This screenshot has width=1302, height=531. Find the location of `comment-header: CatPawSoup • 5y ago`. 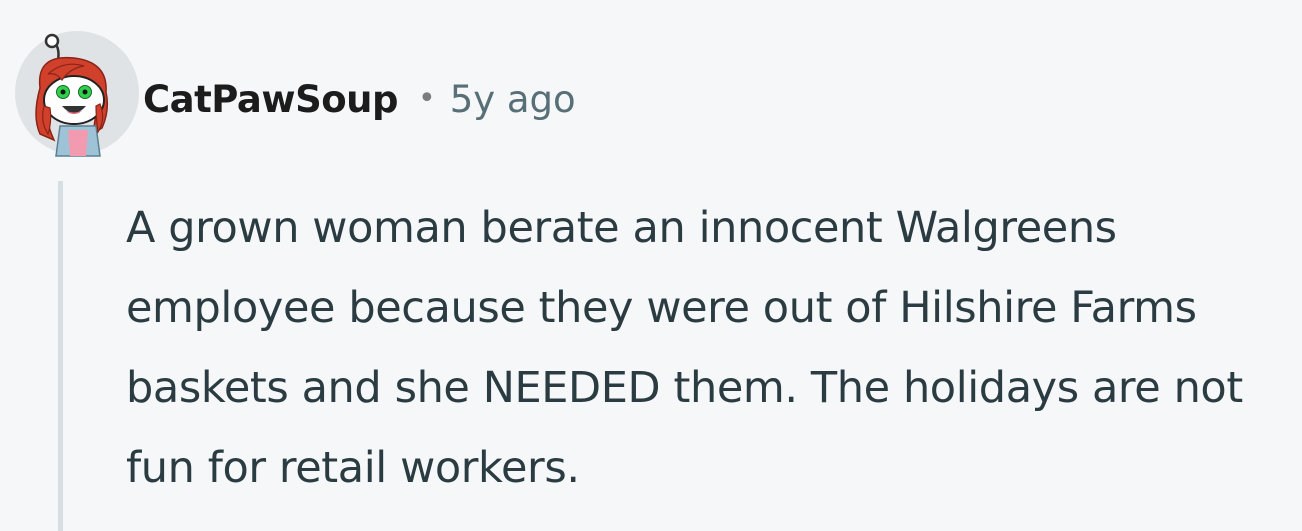

comment-header: CatPawSoup • 5y ago is located at coordinates (359, 99).